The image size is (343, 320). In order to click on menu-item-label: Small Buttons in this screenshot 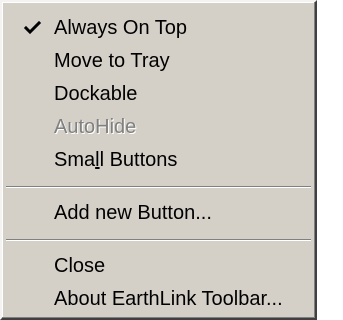, I will do `click(115, 160)`.